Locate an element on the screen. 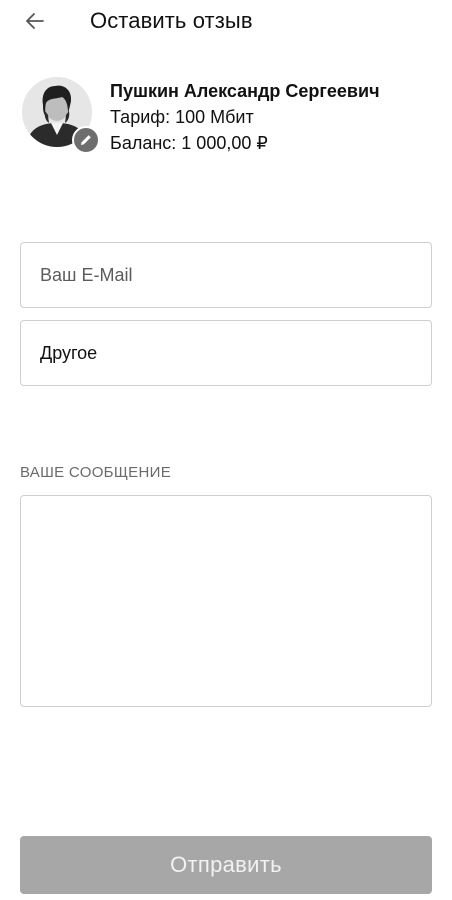 The width and height of the screenshot is (452, 900). topic-select-value: Другое is located at coordinates (69, 353).